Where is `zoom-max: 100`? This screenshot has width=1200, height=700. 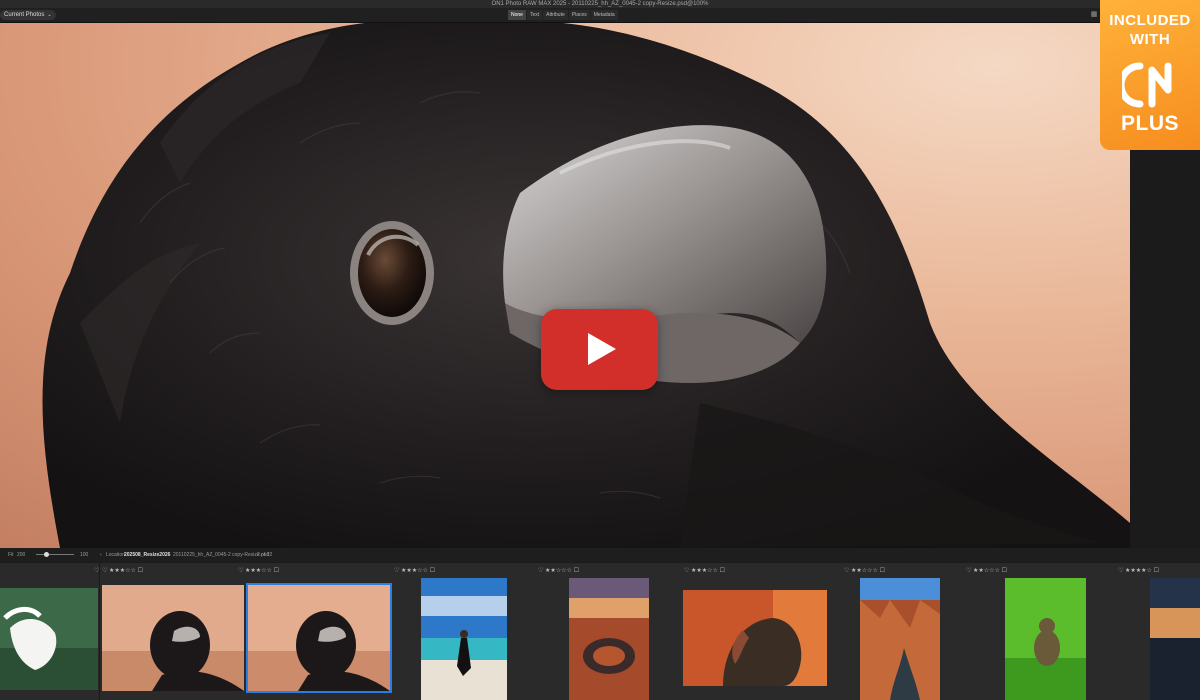 zoom-max: 100 is located at coordinates (84, 555).